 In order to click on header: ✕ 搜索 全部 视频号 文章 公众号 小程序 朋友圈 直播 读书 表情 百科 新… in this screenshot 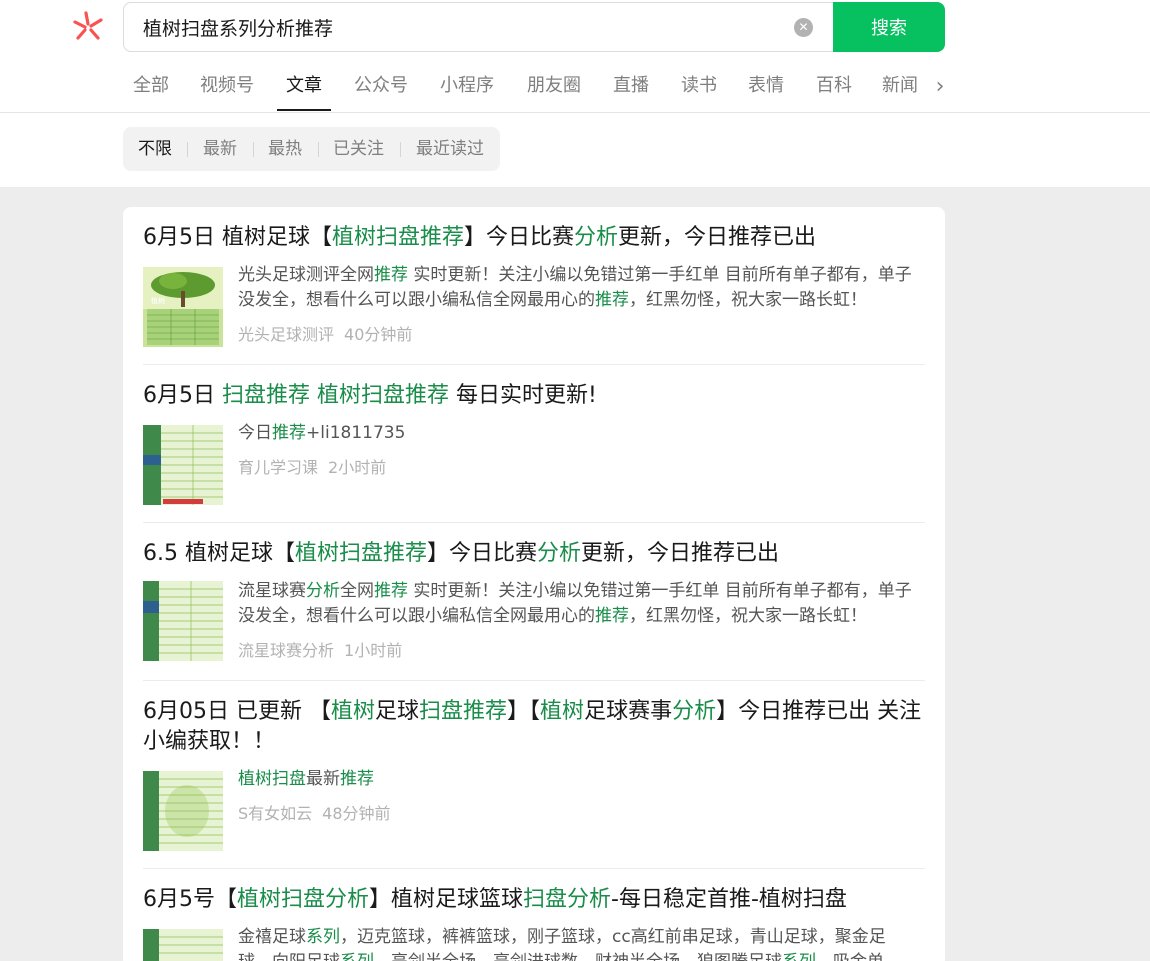, I will do `click(575, 56)`.